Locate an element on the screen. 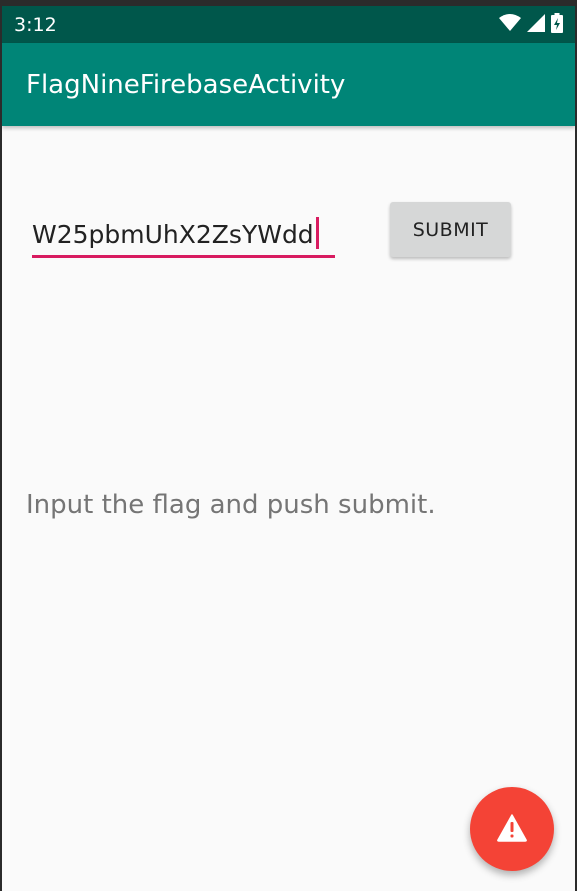 The height and width of the screenshot is (891, 577). status-time: 3:12 is located at coordinates (35, 24).